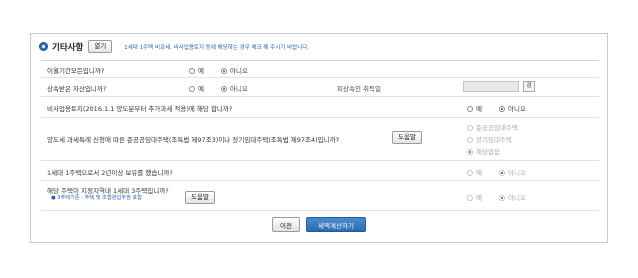 The image size is (638, 278). I want to click on radio-public-rental: 준공공임대주택, so click(492, 127).